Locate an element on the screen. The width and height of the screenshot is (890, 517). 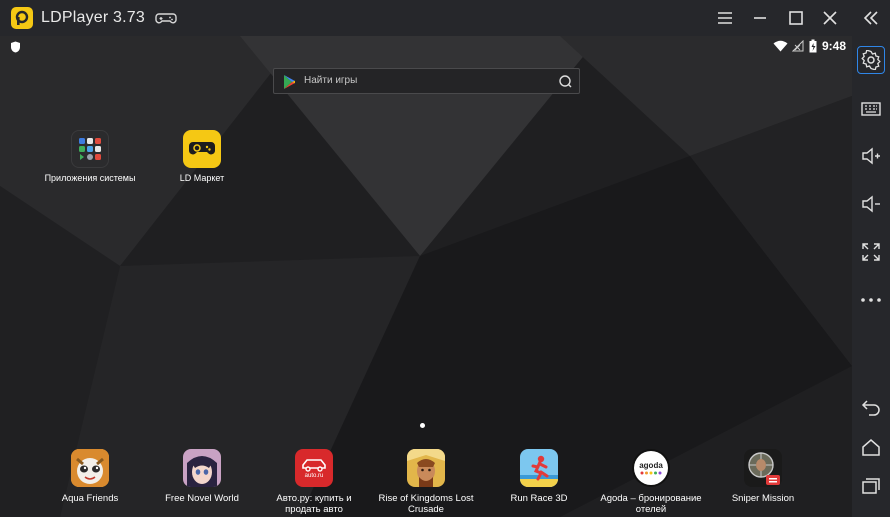
auto-ru-icon-text: auto.ru is located at coordinates (314, 475).